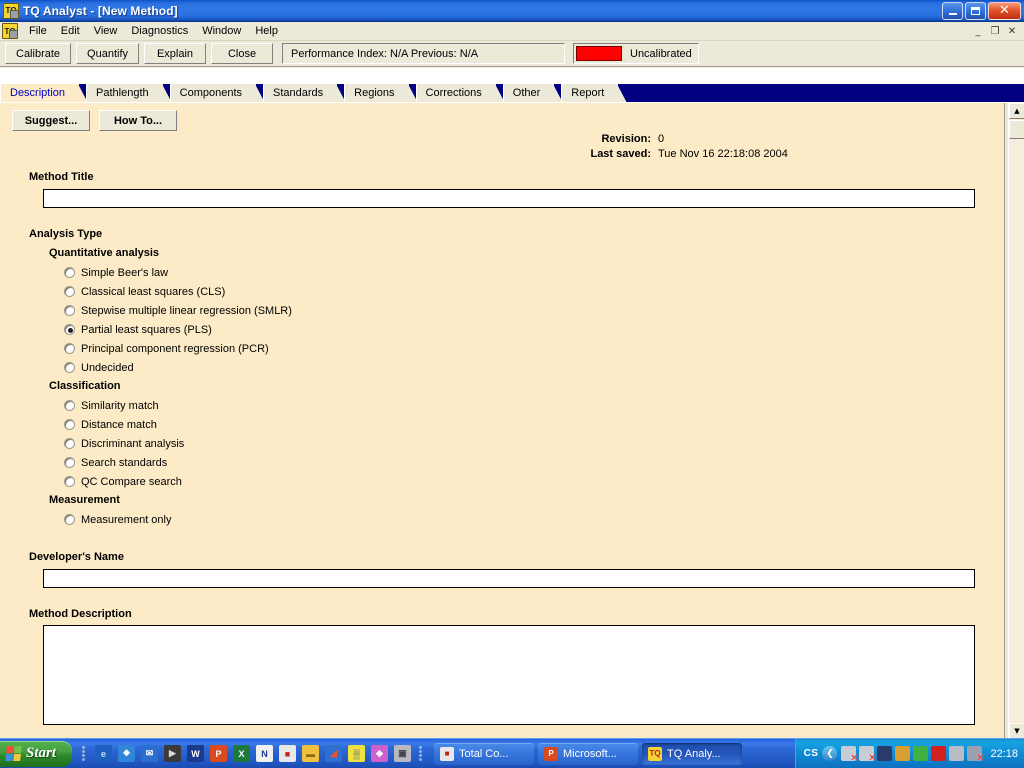  Describe the element at coordinates (10, 31) in the screenshot. I see `mdi-app-icon: TQ` at that location.